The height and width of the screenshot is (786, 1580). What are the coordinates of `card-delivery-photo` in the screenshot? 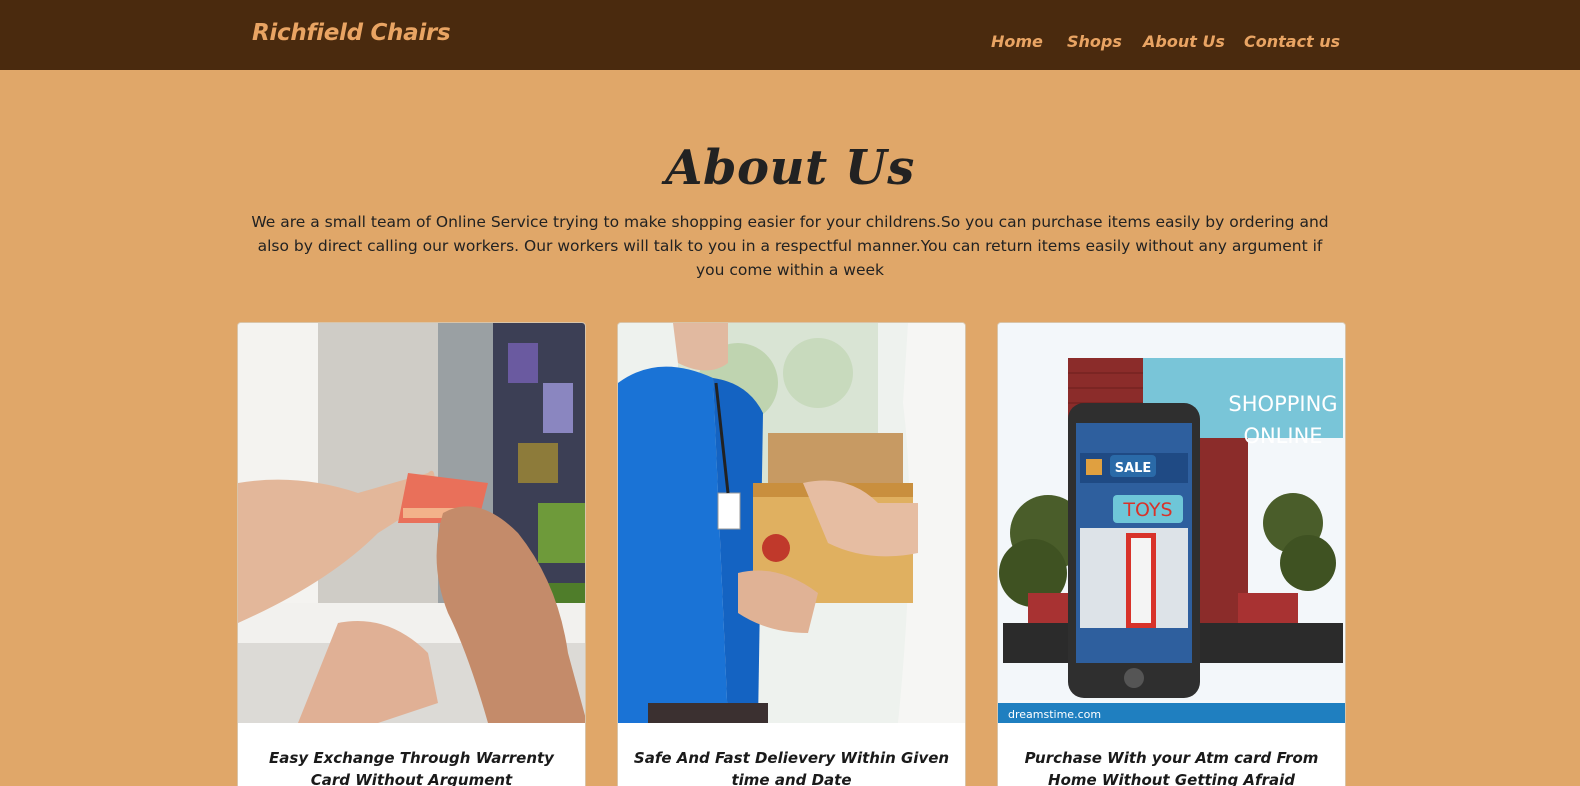 It's located at (791, 523).